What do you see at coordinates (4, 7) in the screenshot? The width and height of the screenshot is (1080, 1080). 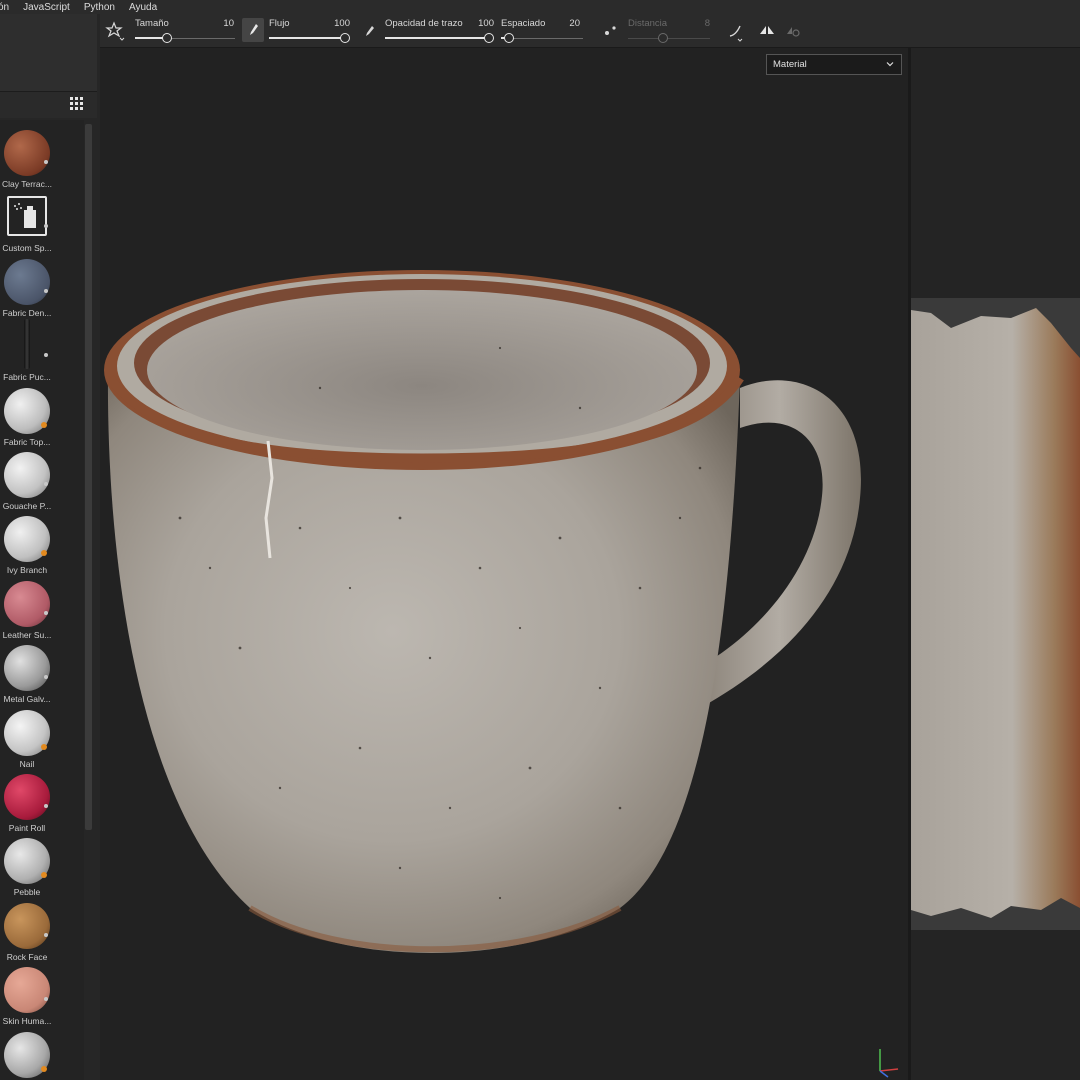 I see `menu-item-partial: ón` at bounding box center [4, 7].